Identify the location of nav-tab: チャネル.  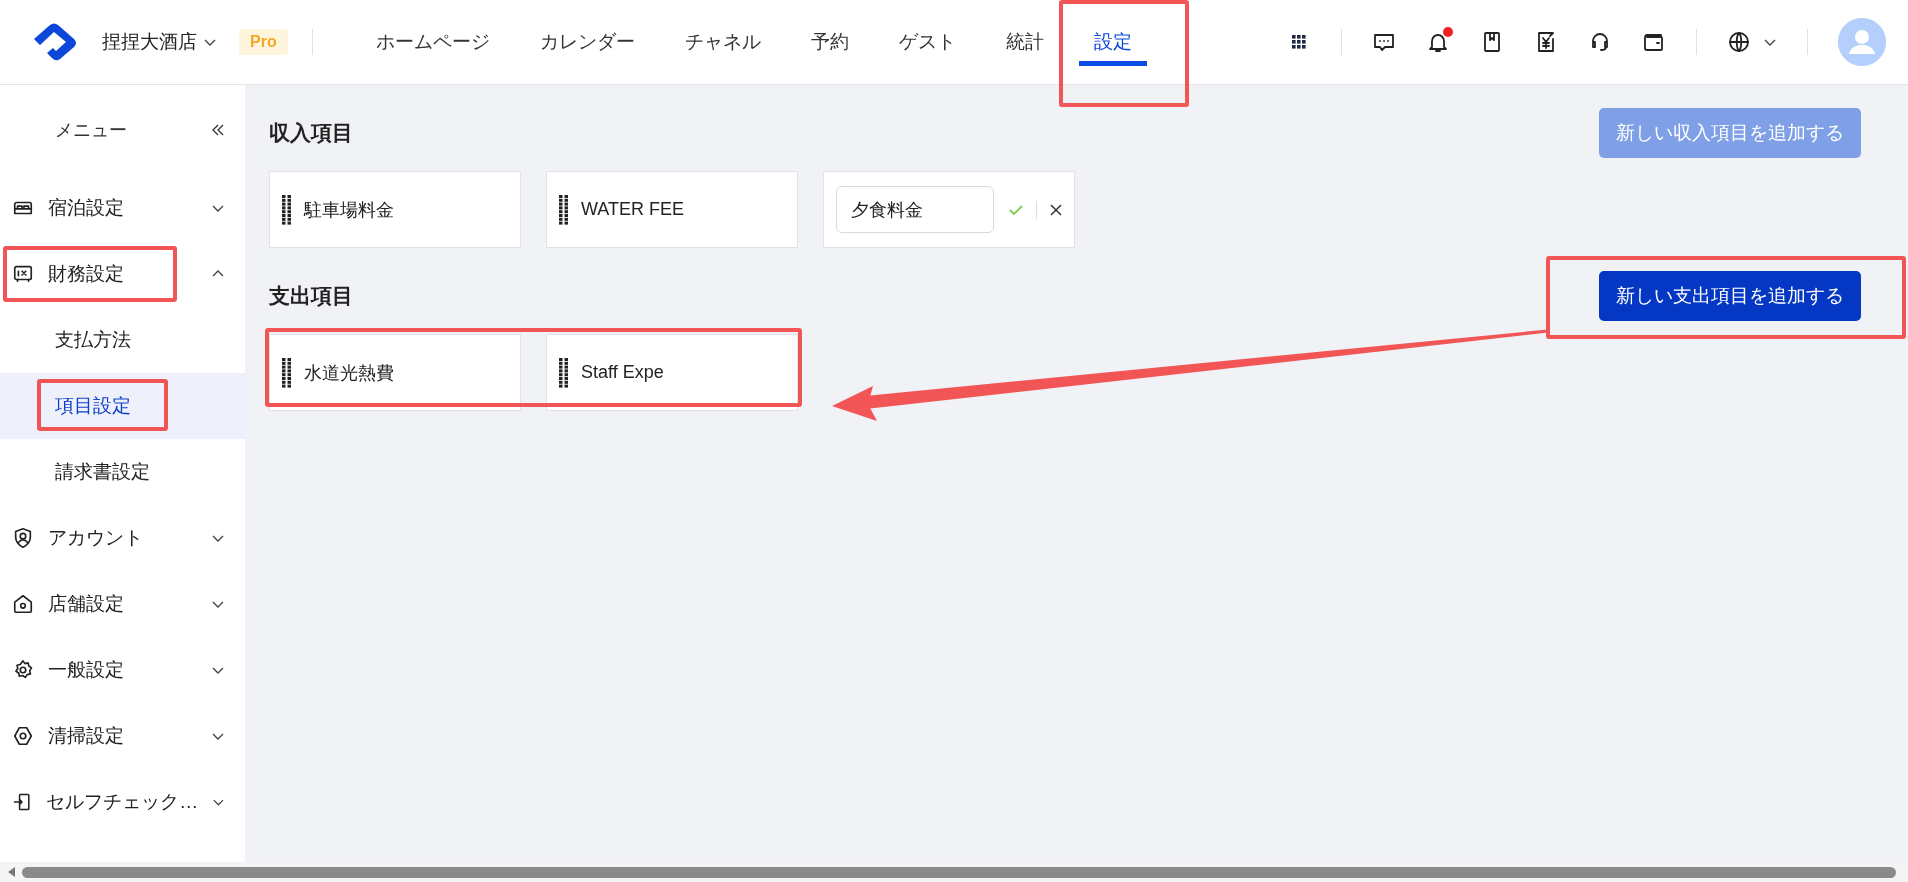
(722, 42).